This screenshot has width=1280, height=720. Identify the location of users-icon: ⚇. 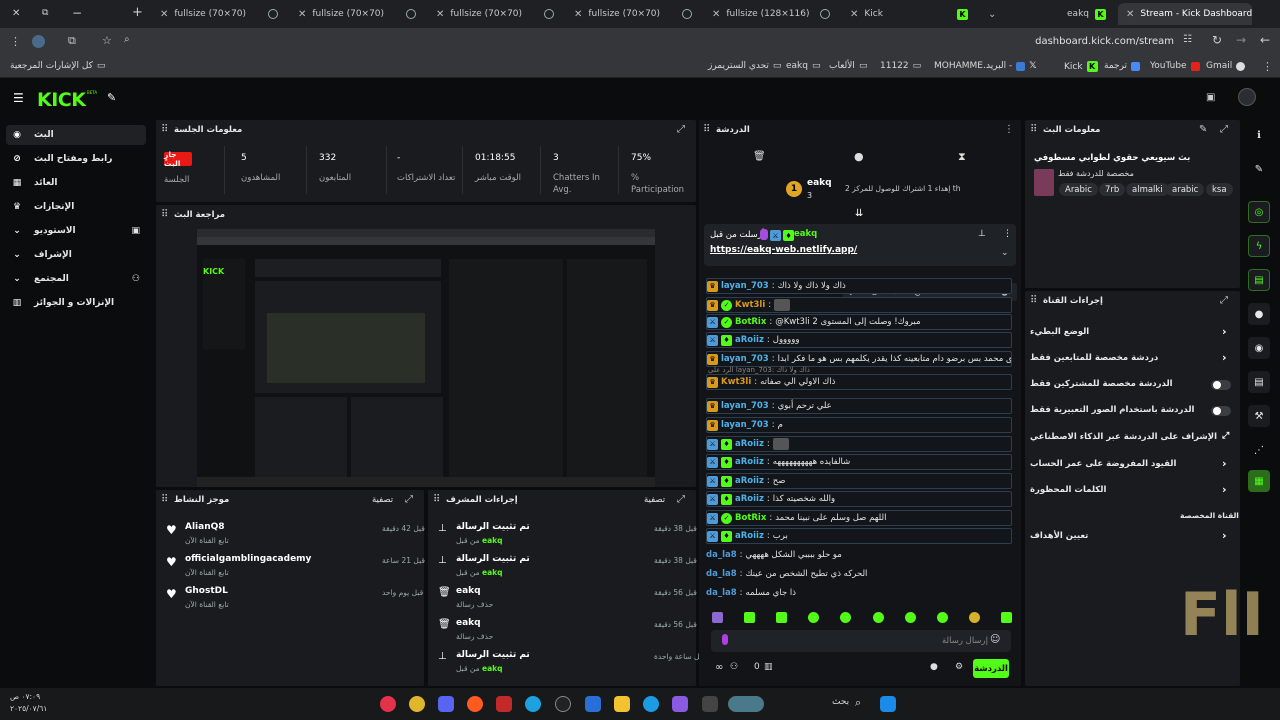
(734, 667).